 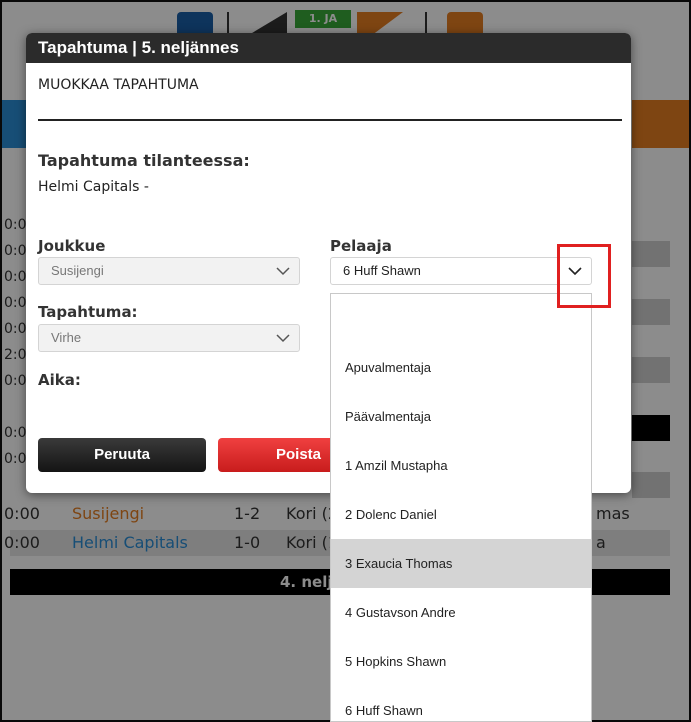 What do you see at coordinates (59, 380) in the screenshot?
I see `time-label: Aika:` at bounding box center [59, 380].